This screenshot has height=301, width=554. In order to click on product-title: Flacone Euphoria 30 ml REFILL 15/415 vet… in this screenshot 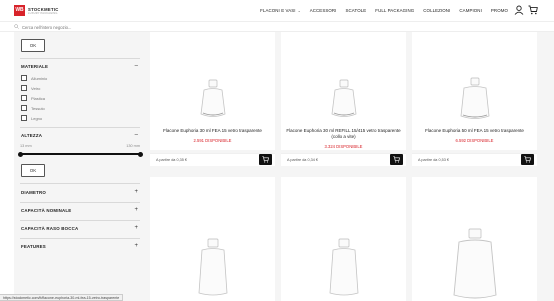, I will do `click(343, 134)`.